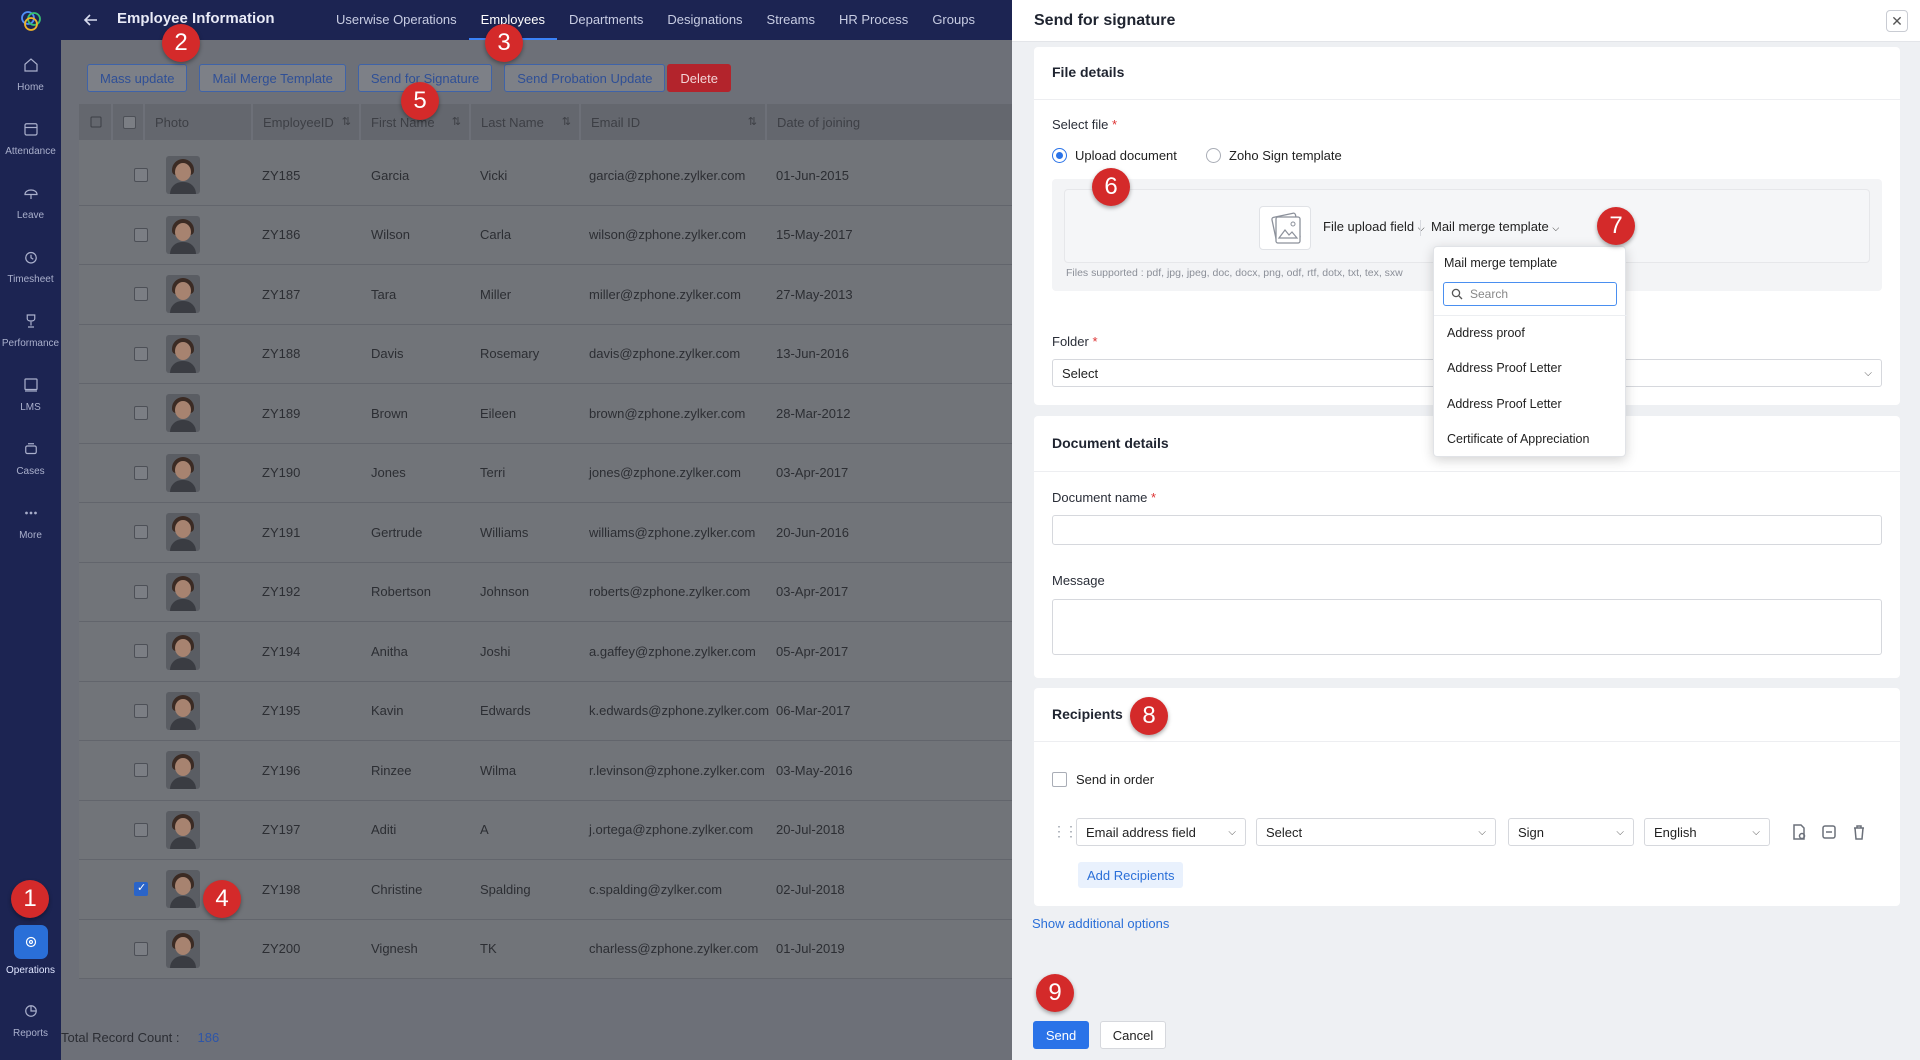 The image size is (1920, 1060). I want to click on cell-employee-id: ZY191, so click(281, 532).